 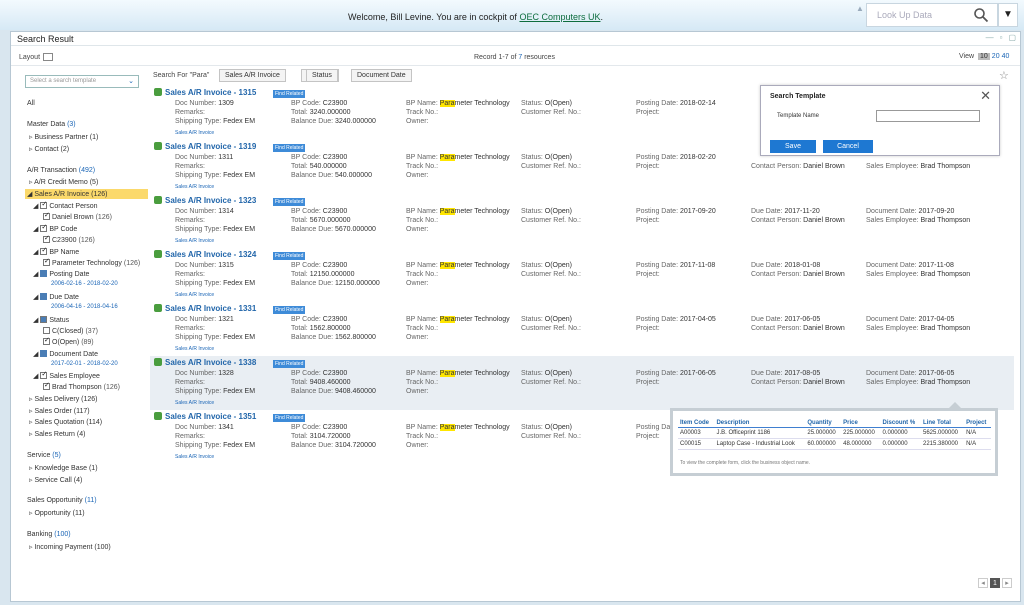 I want to click on facet-sales-employee: ◢ Sales Employee, so click(x=66, y=375).